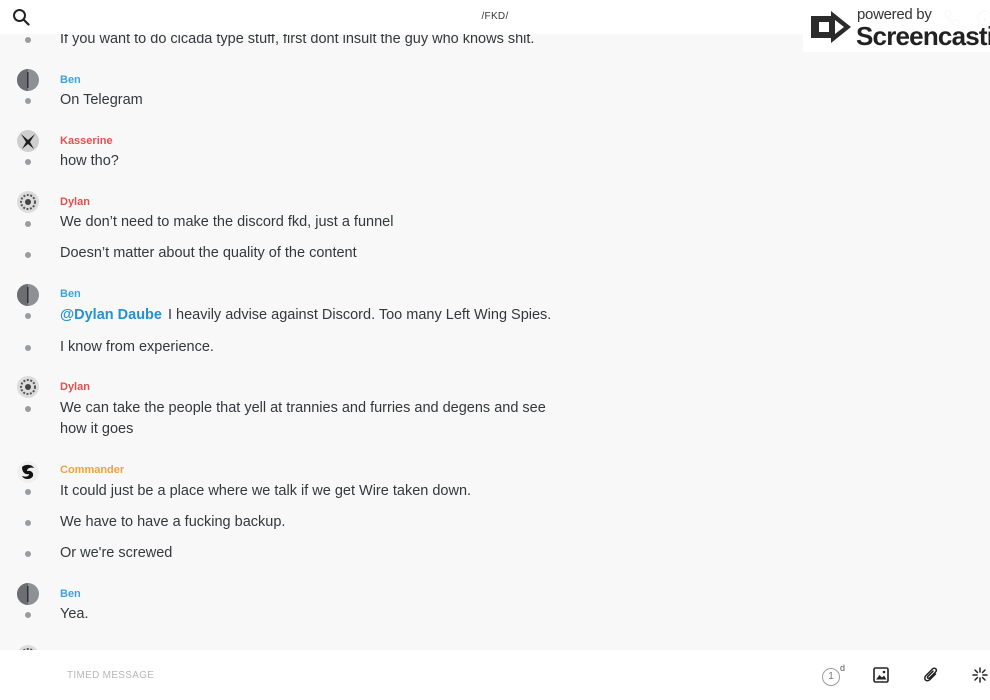 This screenshot has width=990, height=700. What do you see at coordinates (92, 470) in the screenshot?
I see `message-sender: Commander` at bounding box center [92, 470].